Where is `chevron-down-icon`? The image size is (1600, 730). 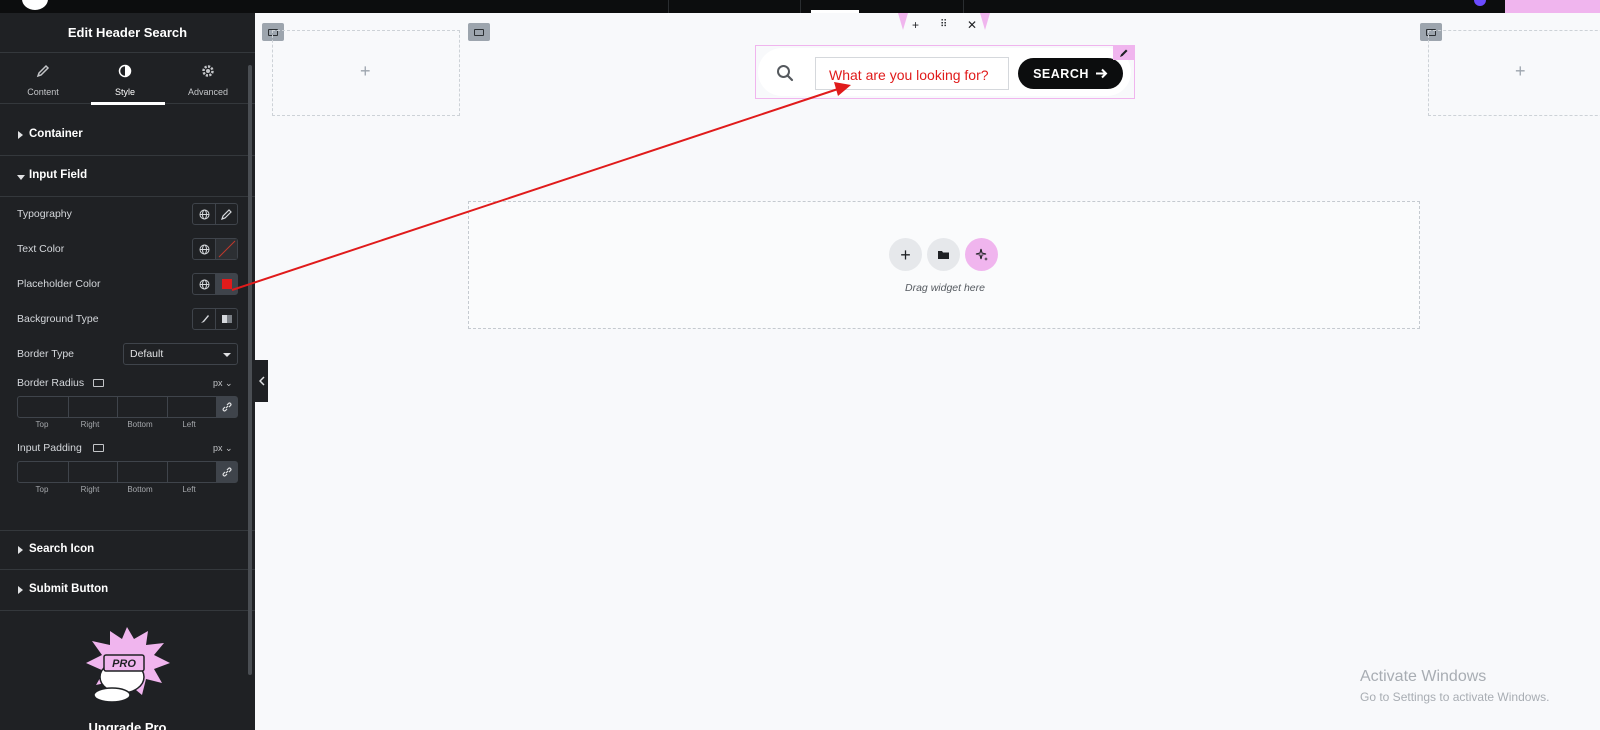
chevron-down-icon is located at coordinates (227, 355).